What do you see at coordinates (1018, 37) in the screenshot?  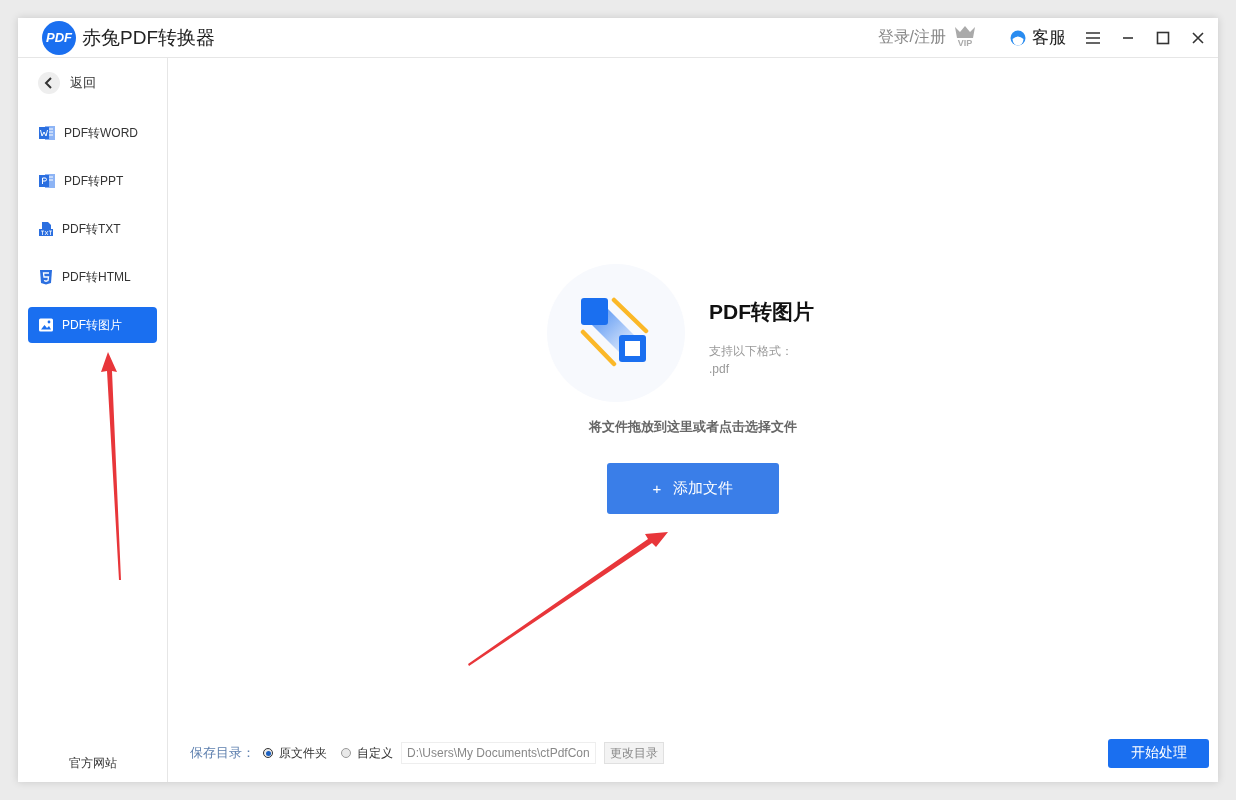 I see `avatar-icon` at bounding box center [1018, 37].